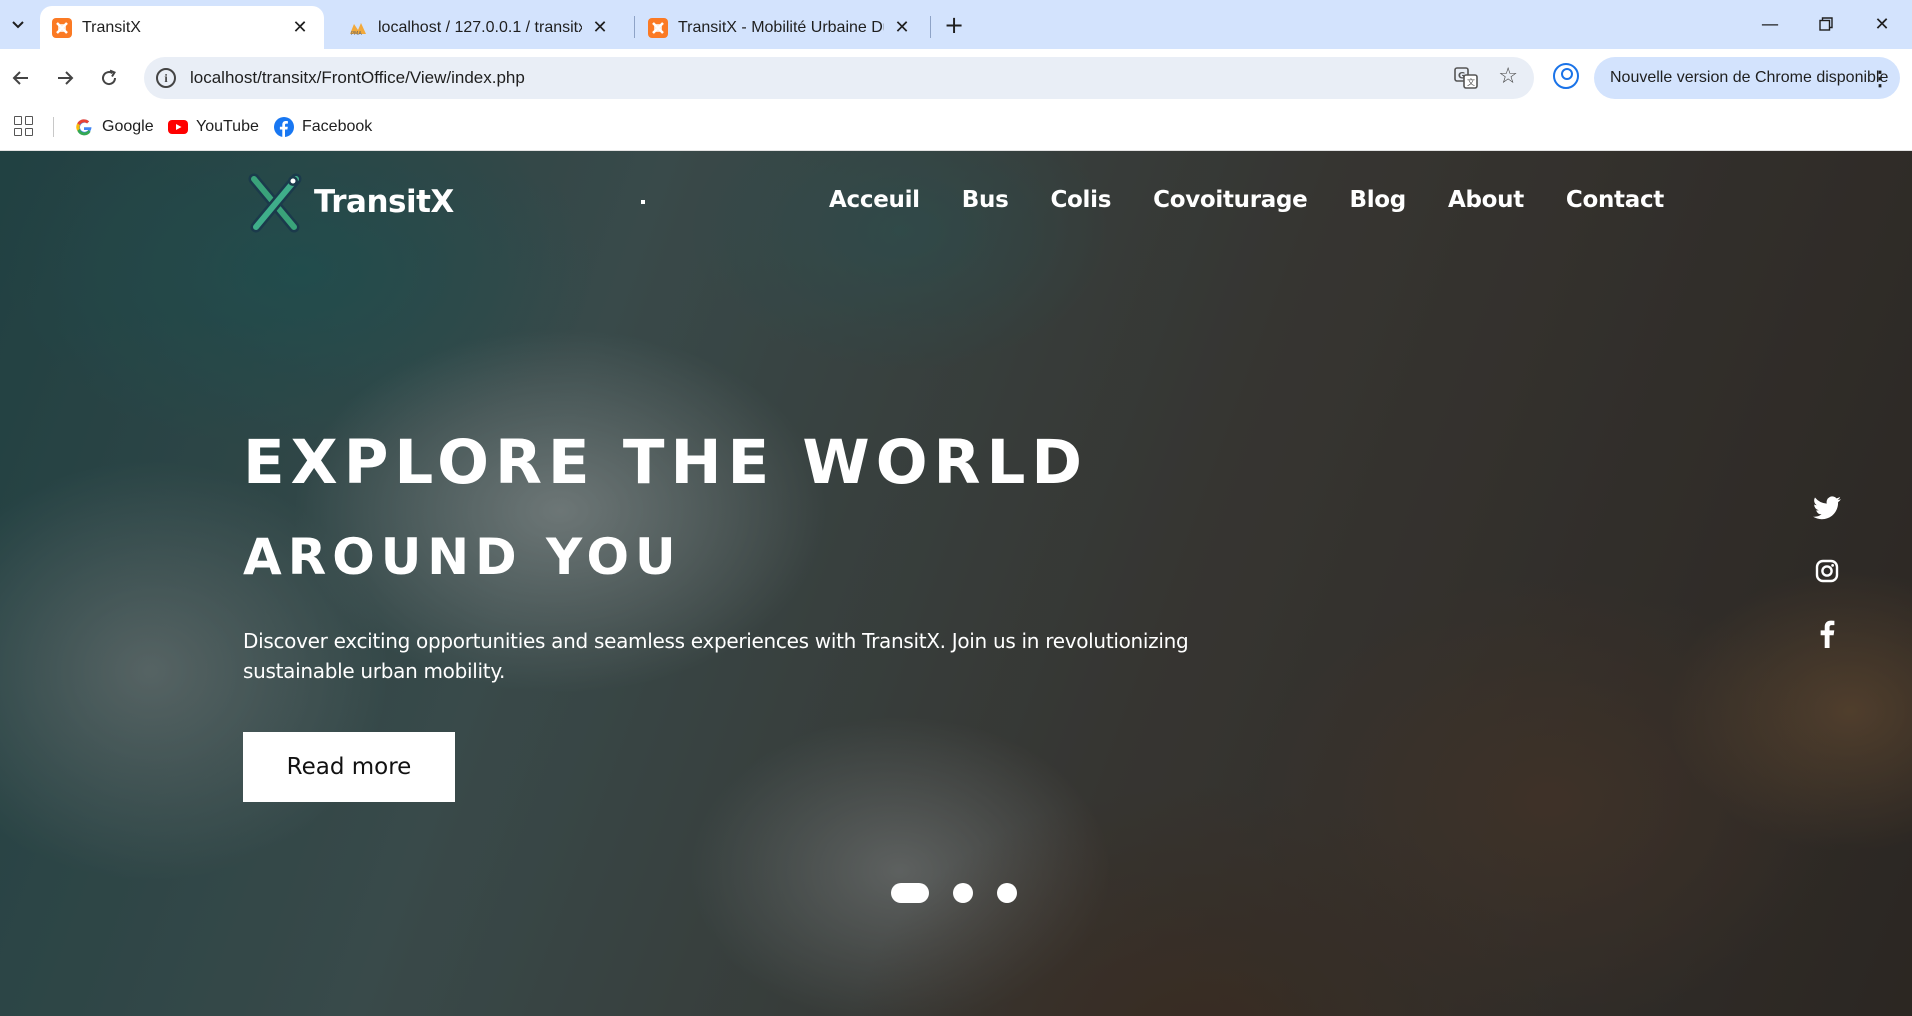  Describe the element at coordinates (227, 126) in the screenshot. I see `bookmark-label: YouTube` at that location.